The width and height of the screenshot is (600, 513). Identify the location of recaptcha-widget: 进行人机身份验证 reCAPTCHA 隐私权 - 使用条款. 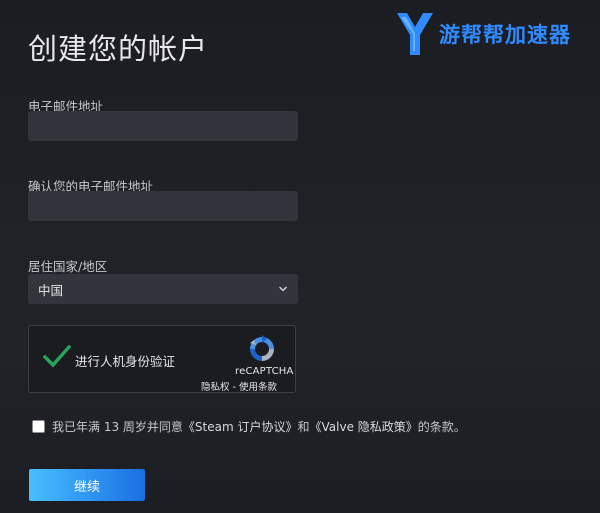
(162, 359).